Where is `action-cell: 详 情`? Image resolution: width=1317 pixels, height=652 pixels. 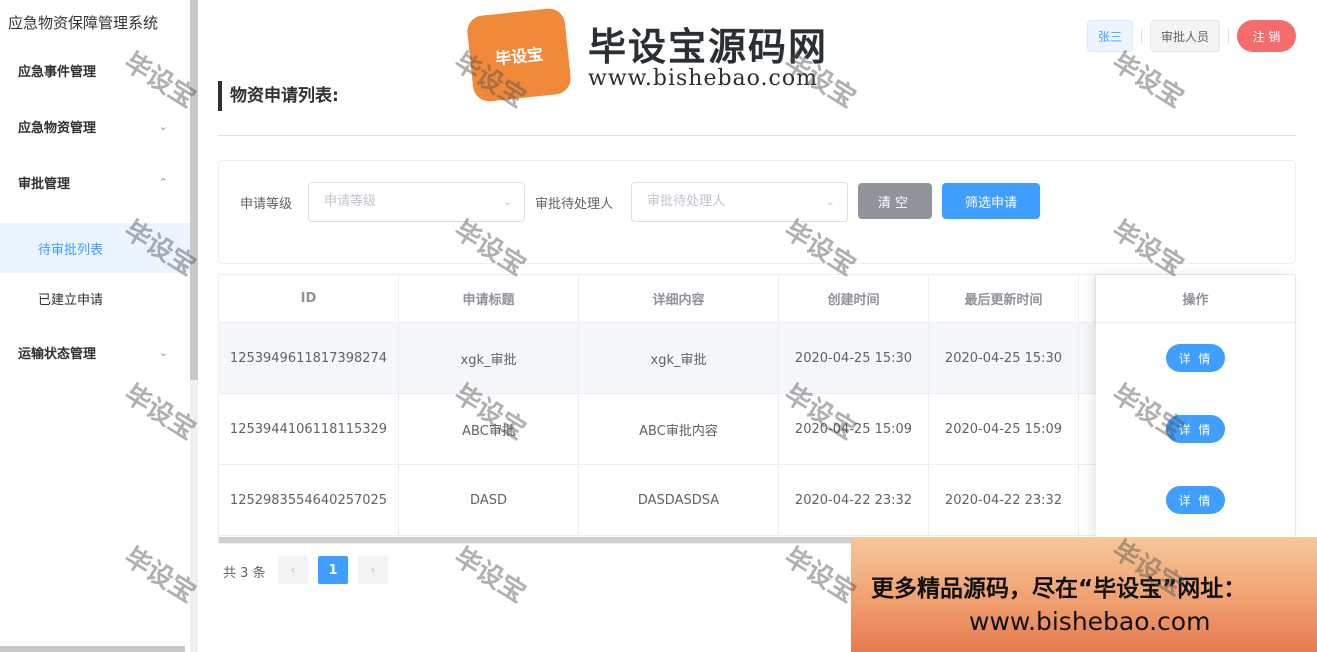 action-cell: 详 情 is located at coordinates (1195, 500).